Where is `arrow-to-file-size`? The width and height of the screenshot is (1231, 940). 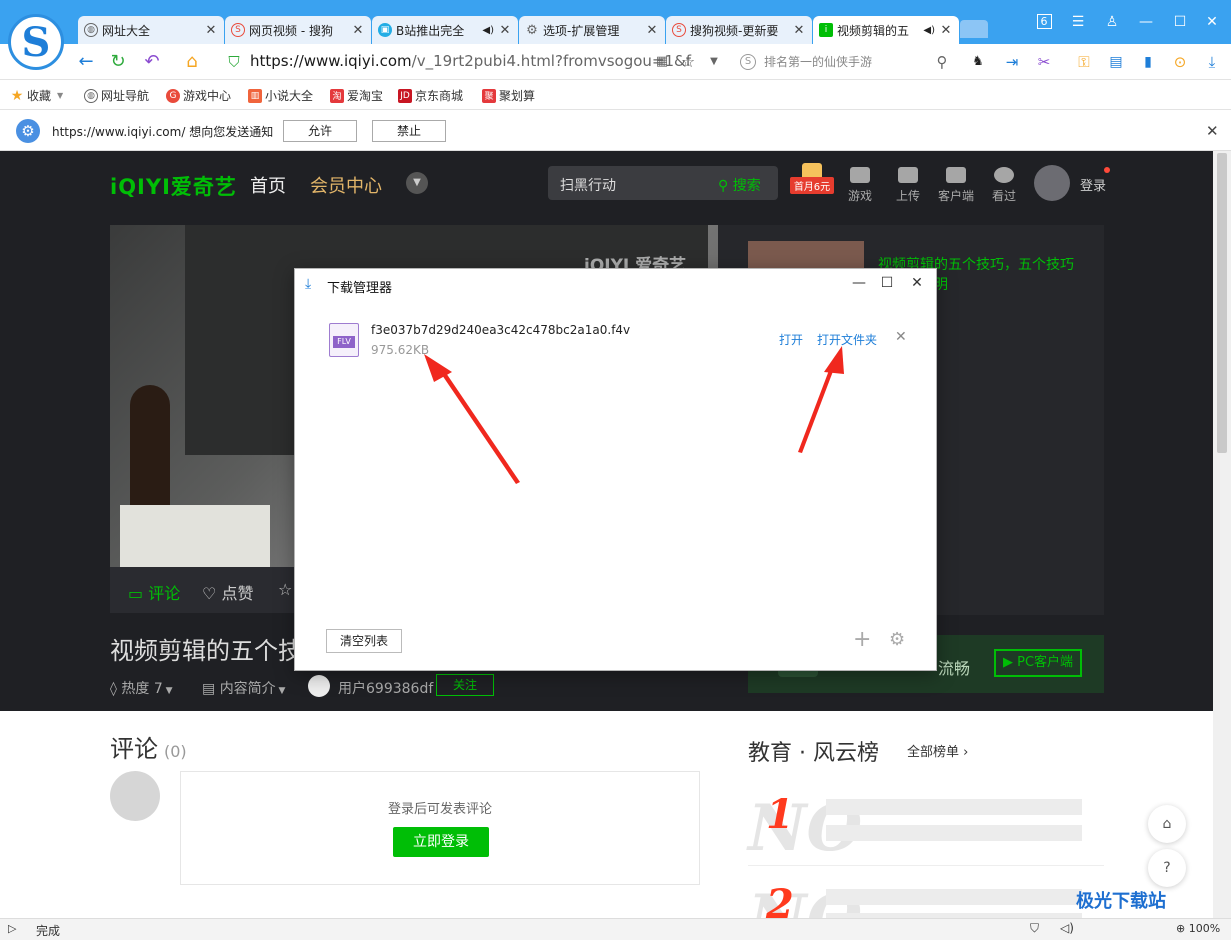 arrow-to-file-size is located at coordinates (480, 427).